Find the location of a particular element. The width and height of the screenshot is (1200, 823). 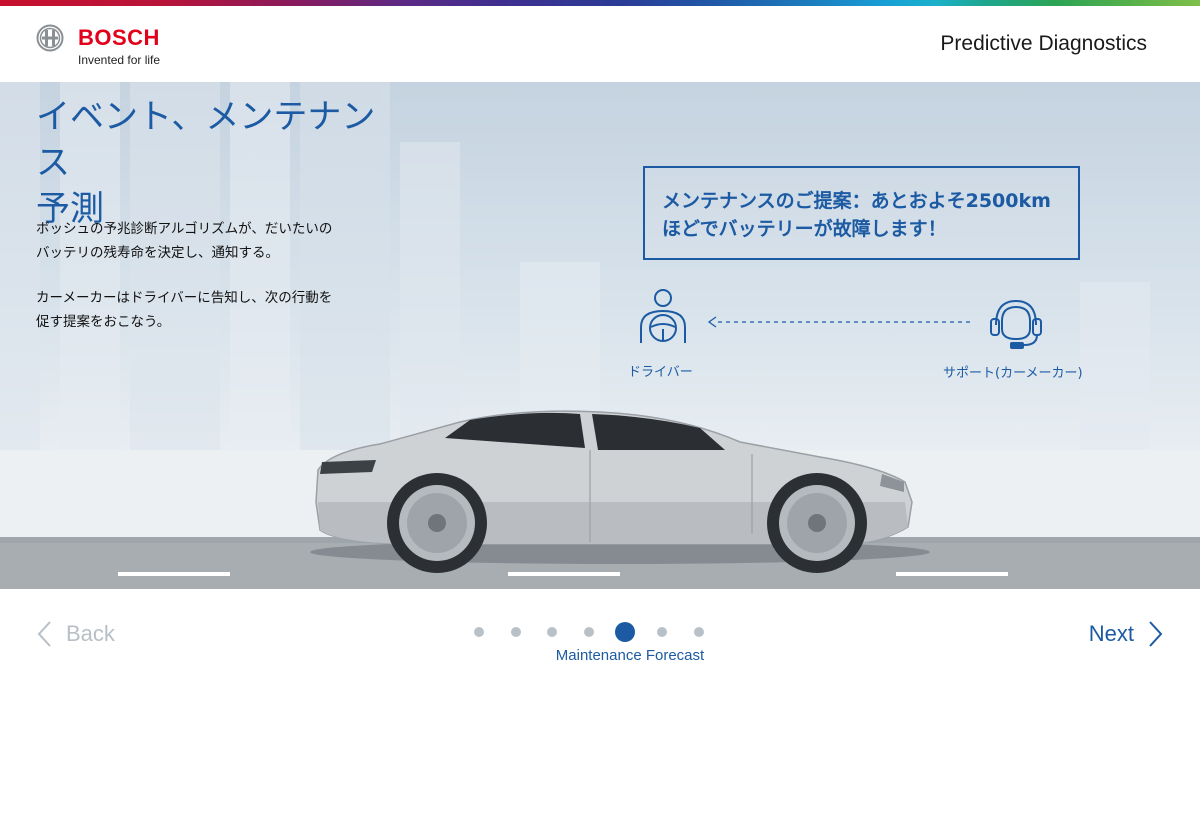

paragraph-2-line-2: 促す提案をおこなう。 is located at coordinates (103, 322).